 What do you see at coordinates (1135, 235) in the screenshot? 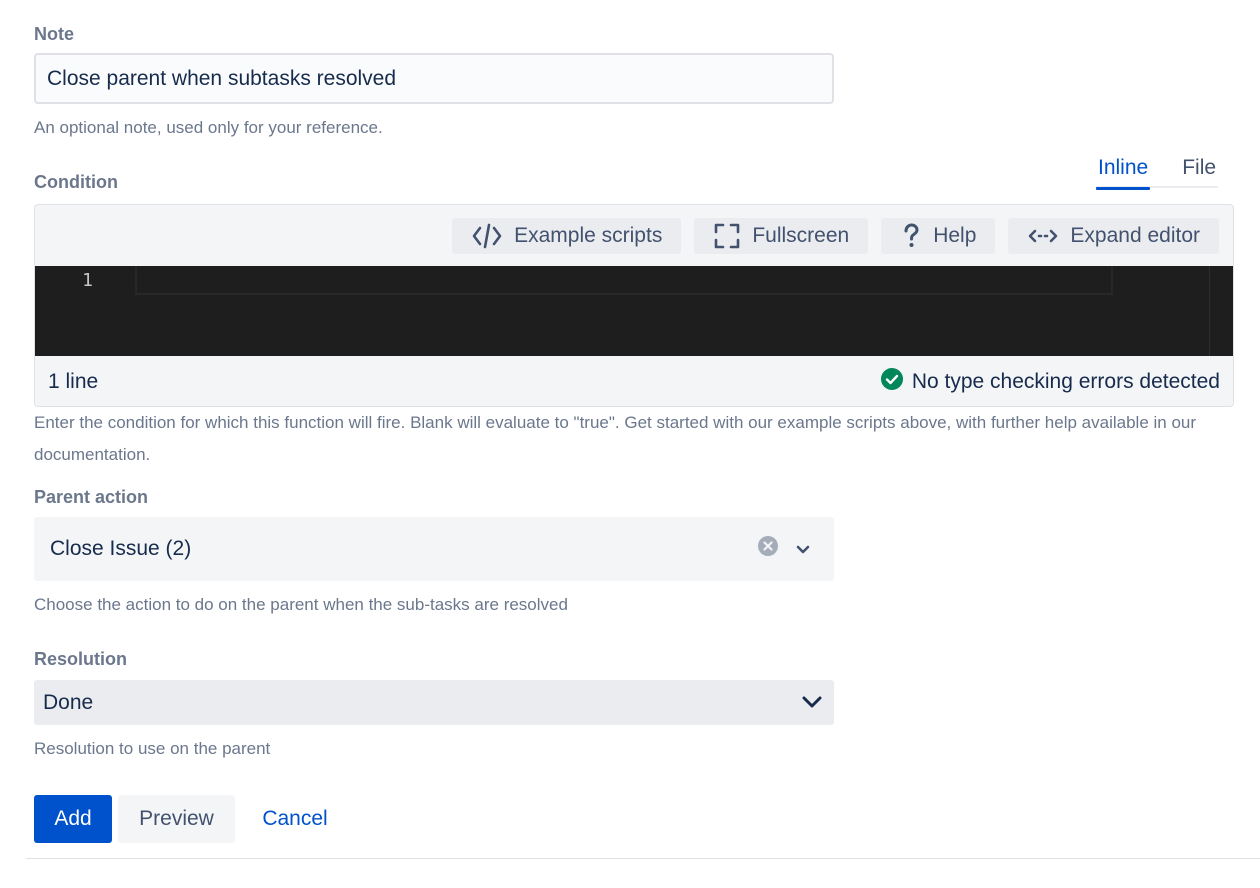
I see `expand-editor-label: Expand editor` at bounding box center [1135, 235].